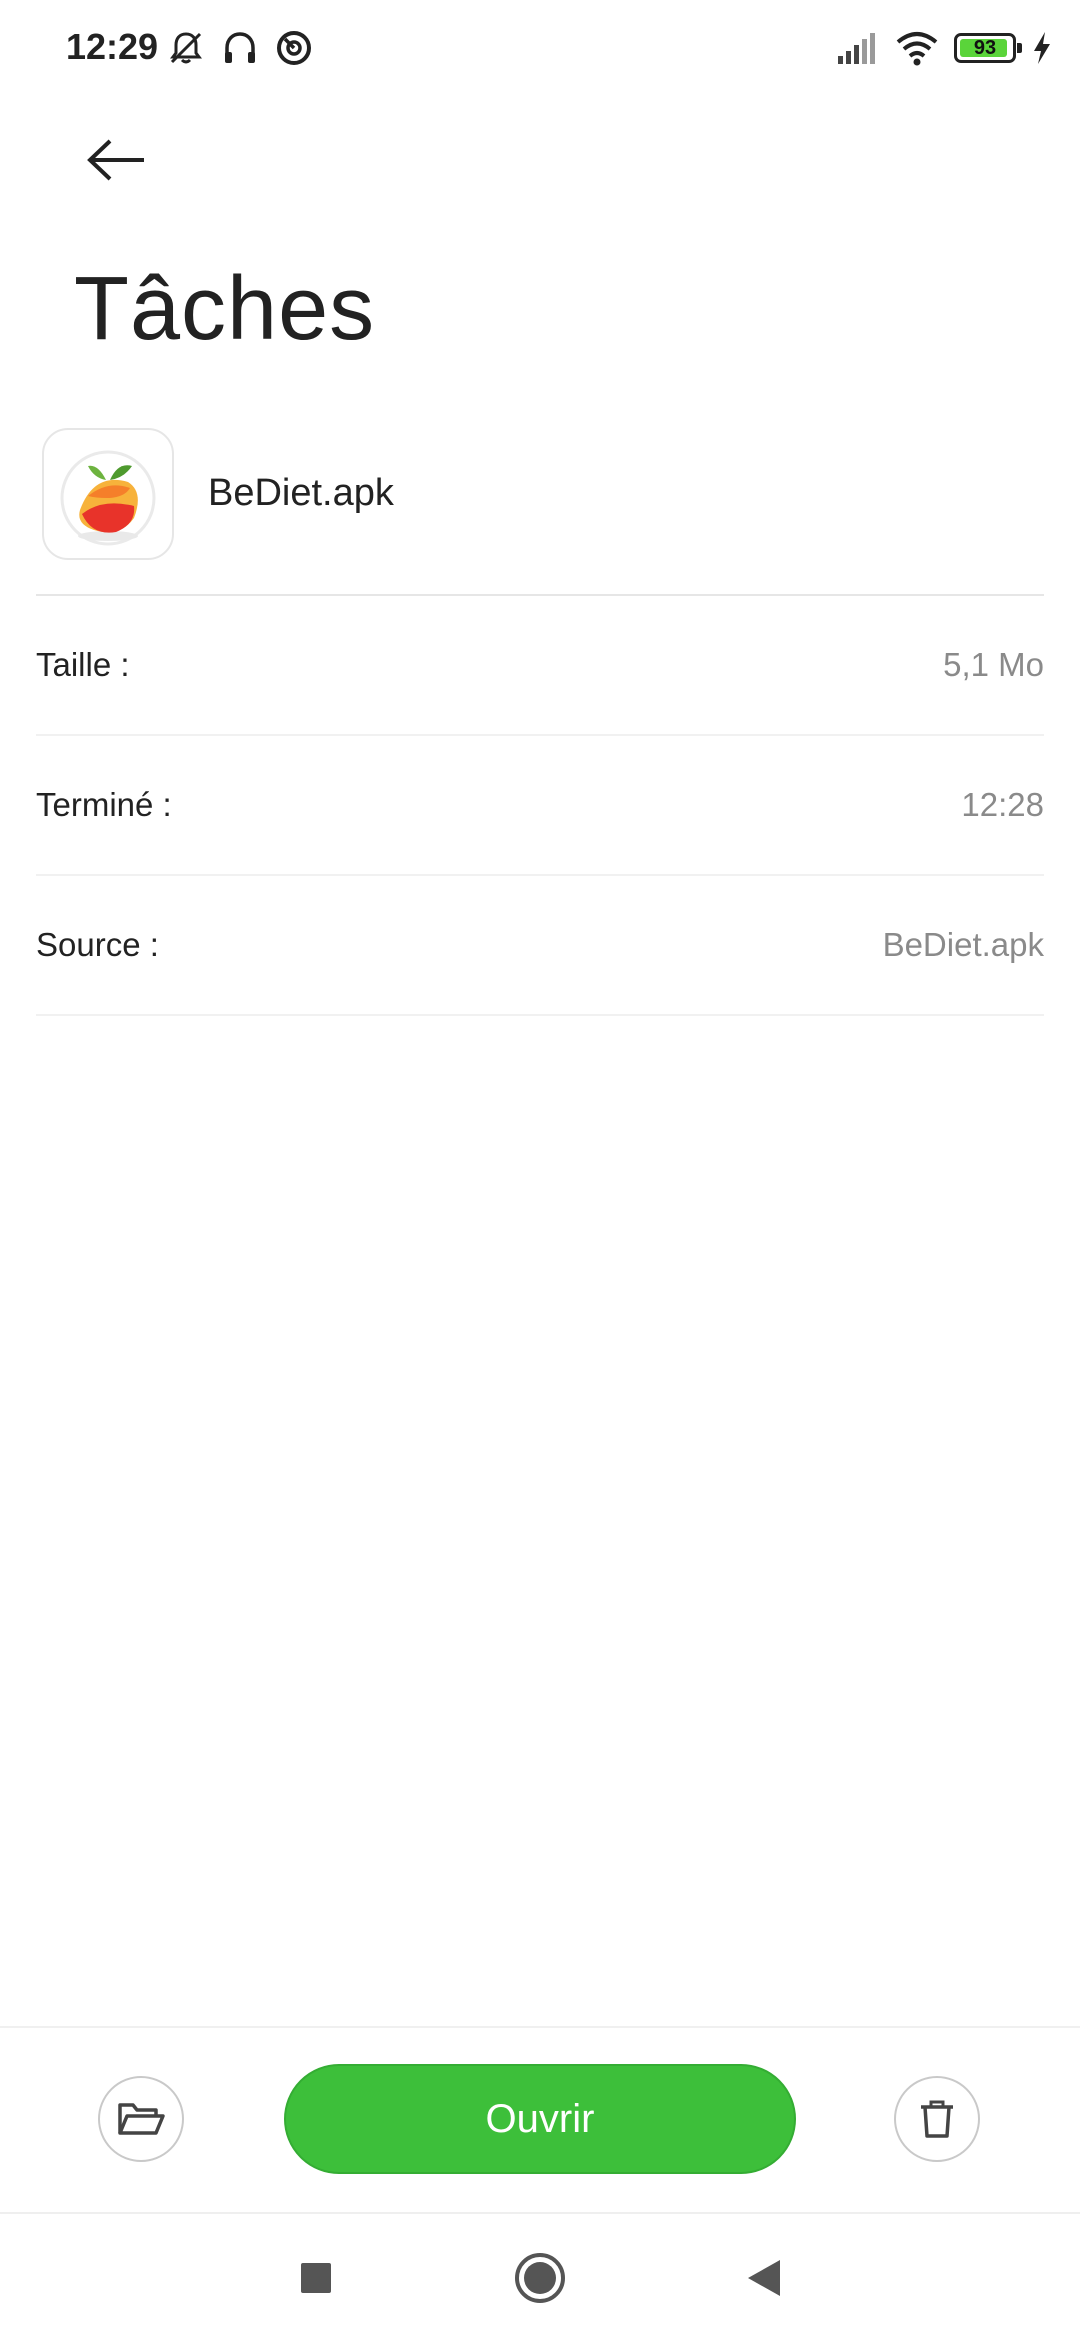 The height and width of the screenshot is (2340, 1080). I want to click on status-time: 12:29, so click(112, 46).